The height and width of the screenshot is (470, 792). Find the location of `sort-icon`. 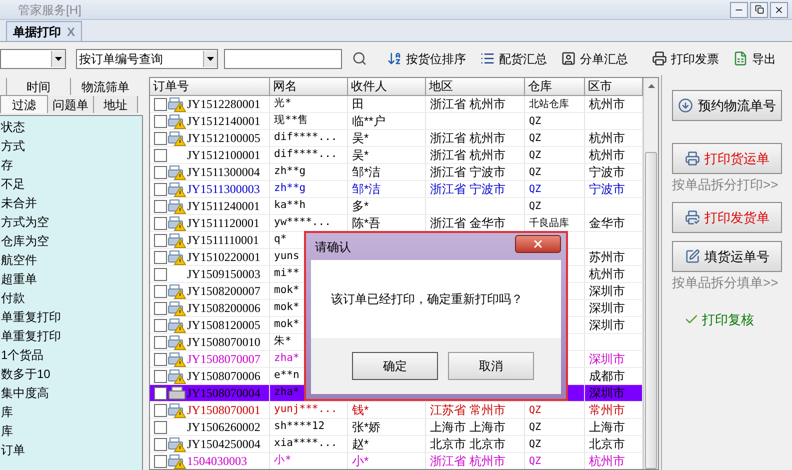

sort-icon is located at coordinates (394, 58).